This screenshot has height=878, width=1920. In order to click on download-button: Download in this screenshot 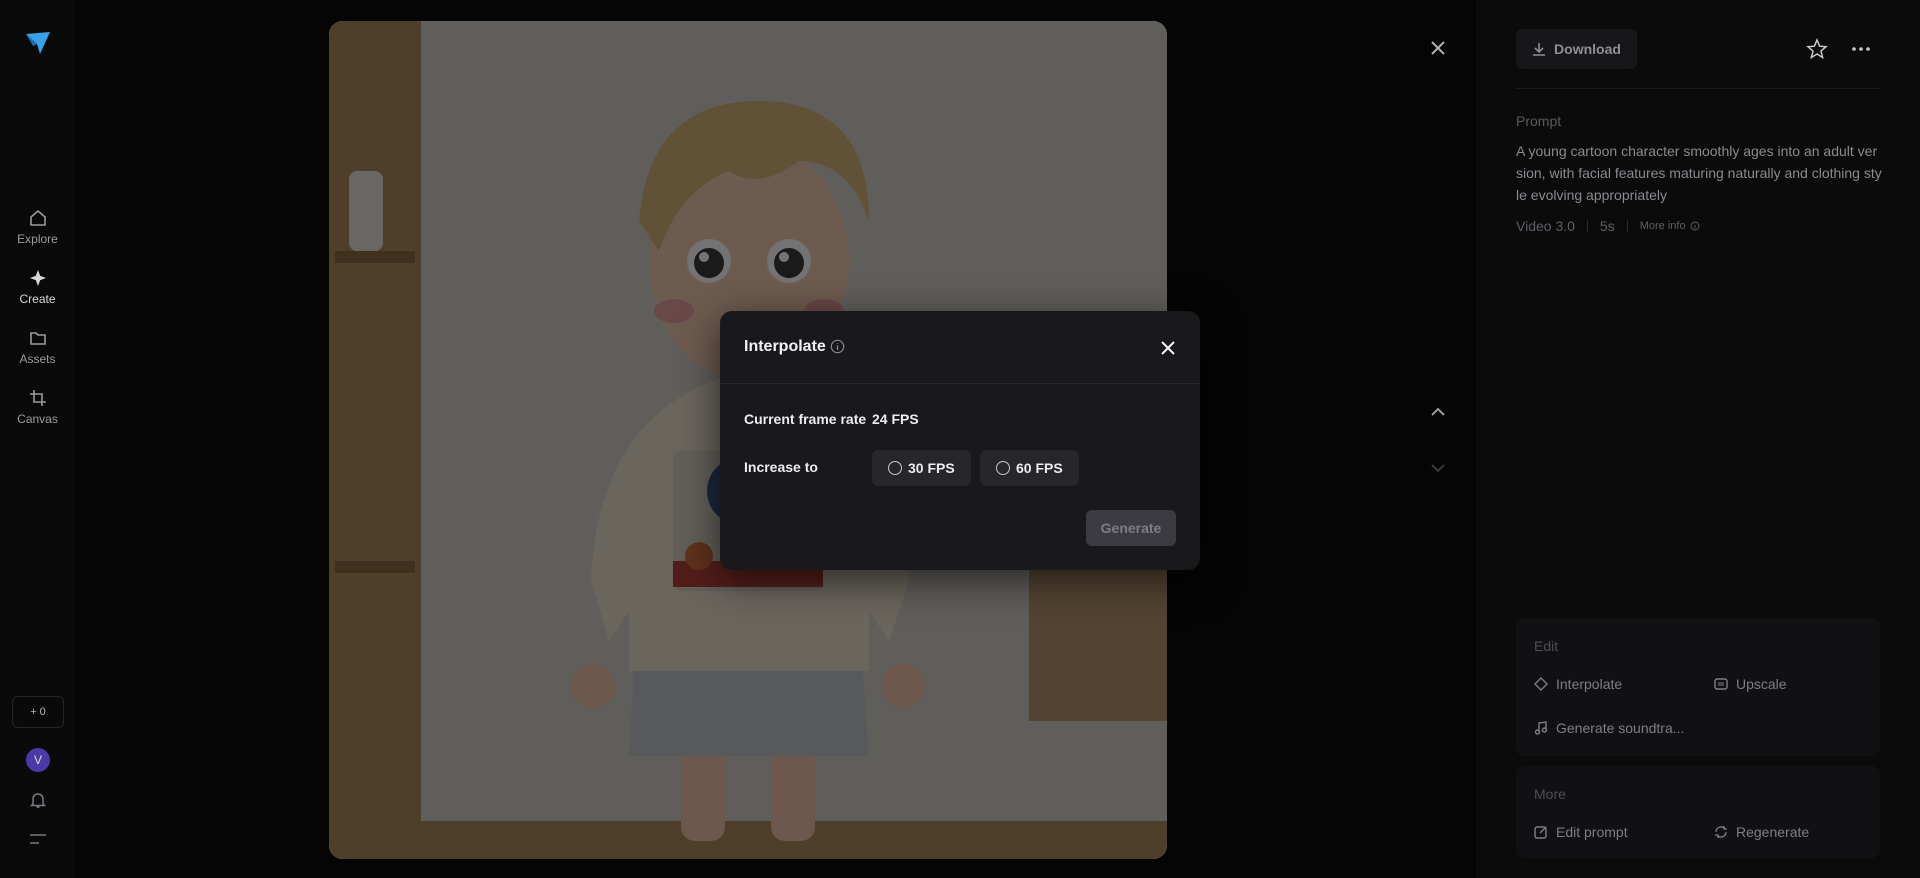, I will do `click(1576, 49)`.